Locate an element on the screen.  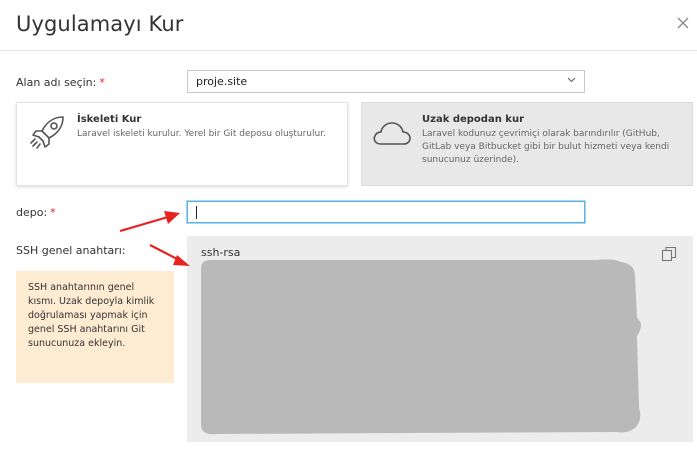
chevron-down-icon is located at coordinates (571, 80).